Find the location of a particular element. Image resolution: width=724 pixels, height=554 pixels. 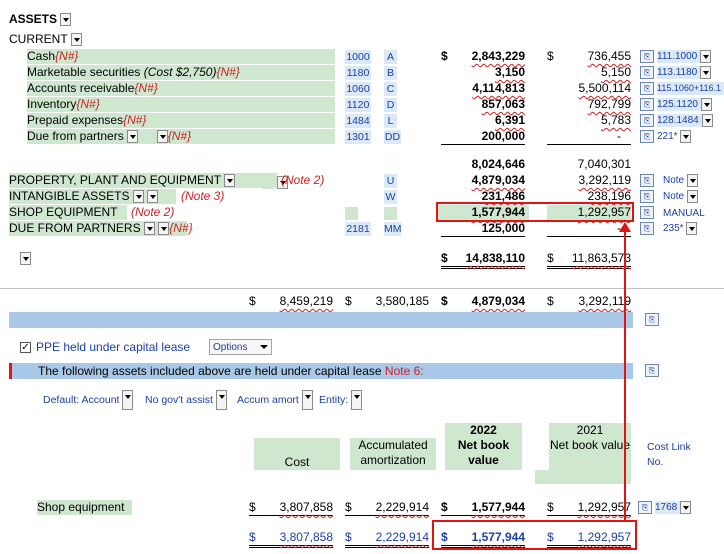

current-dropdown is located at coordinates (76, 40).